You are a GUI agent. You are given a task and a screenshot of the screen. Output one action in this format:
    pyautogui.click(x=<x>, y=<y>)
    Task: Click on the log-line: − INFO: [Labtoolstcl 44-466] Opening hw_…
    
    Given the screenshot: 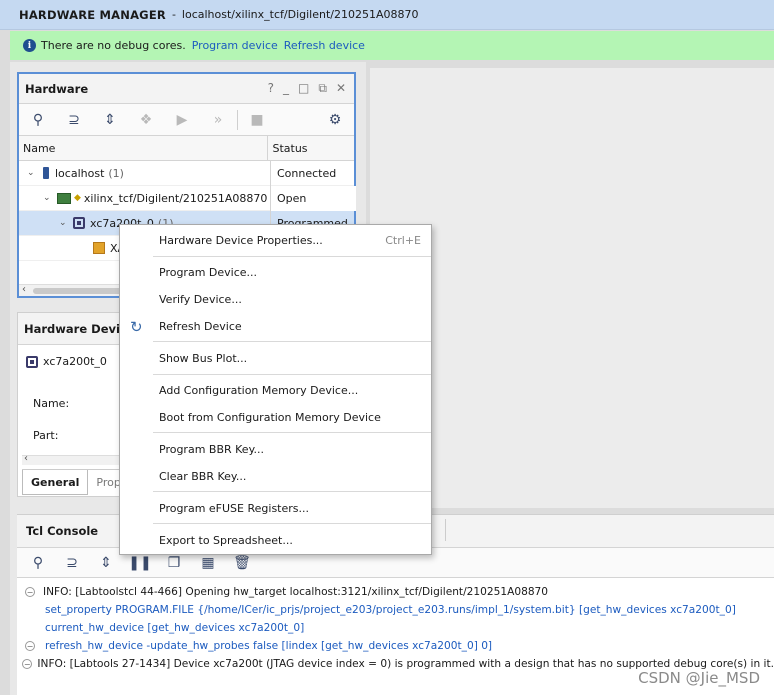 What is the action you would take?
    pyautogui.click(x=395, y=592)
    